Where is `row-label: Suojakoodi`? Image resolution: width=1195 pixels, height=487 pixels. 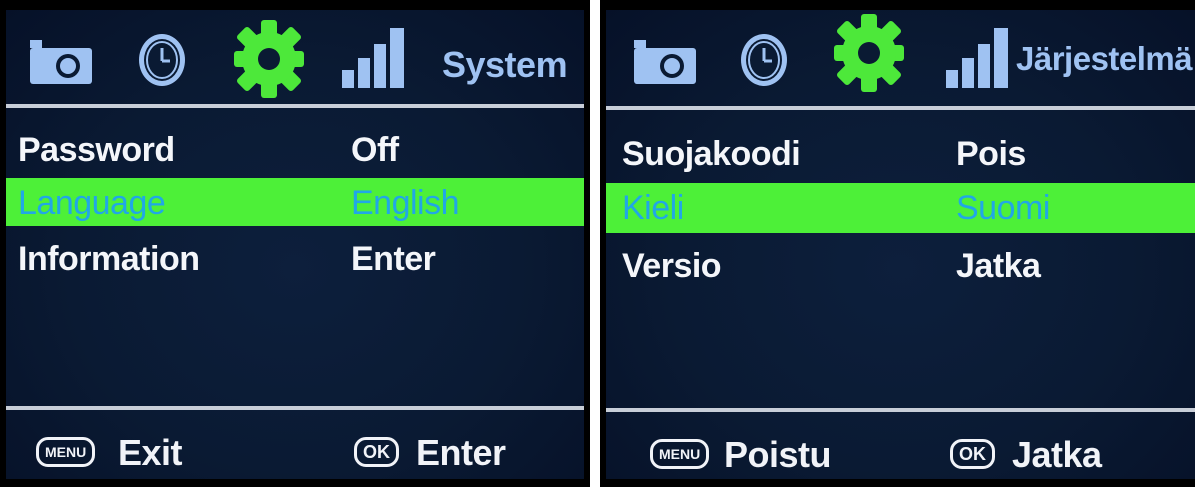
row-label: Suojakoodi is located at coordinates (711, 154).